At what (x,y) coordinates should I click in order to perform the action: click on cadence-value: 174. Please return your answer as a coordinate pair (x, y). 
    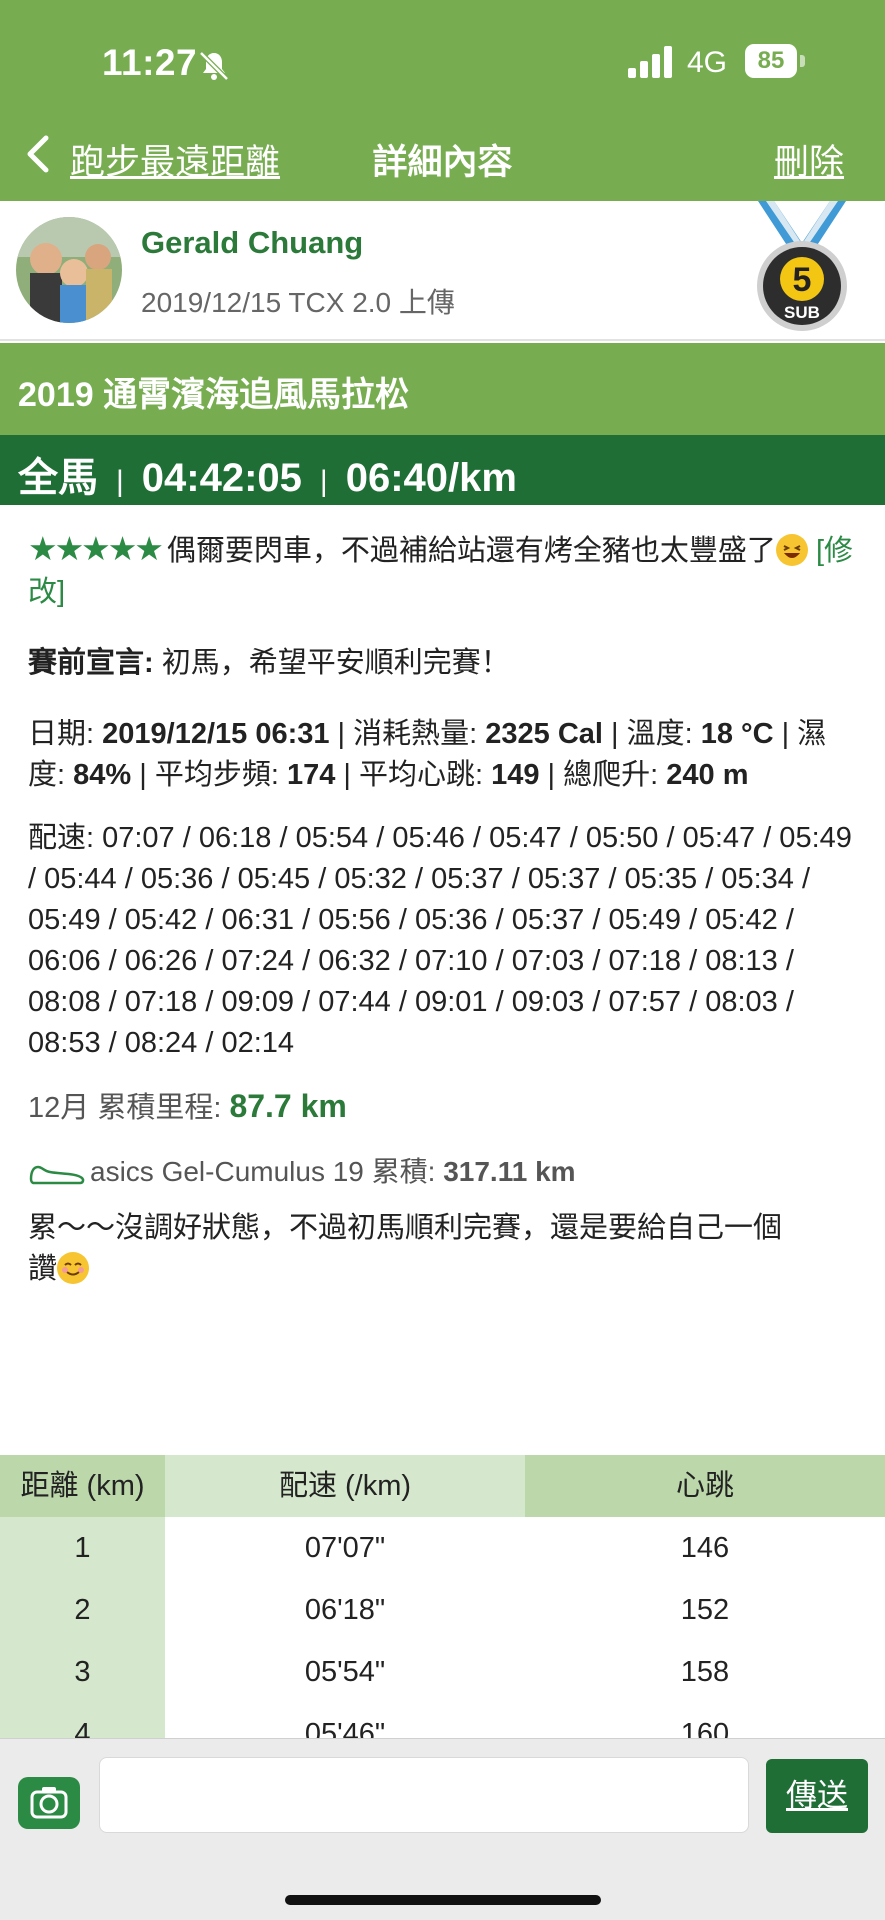
    Looking at the image, I should click on (311, 775).